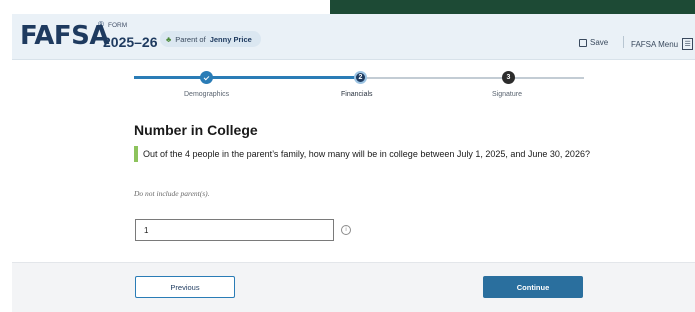  I want to click on check-icon, so click(206, 77).